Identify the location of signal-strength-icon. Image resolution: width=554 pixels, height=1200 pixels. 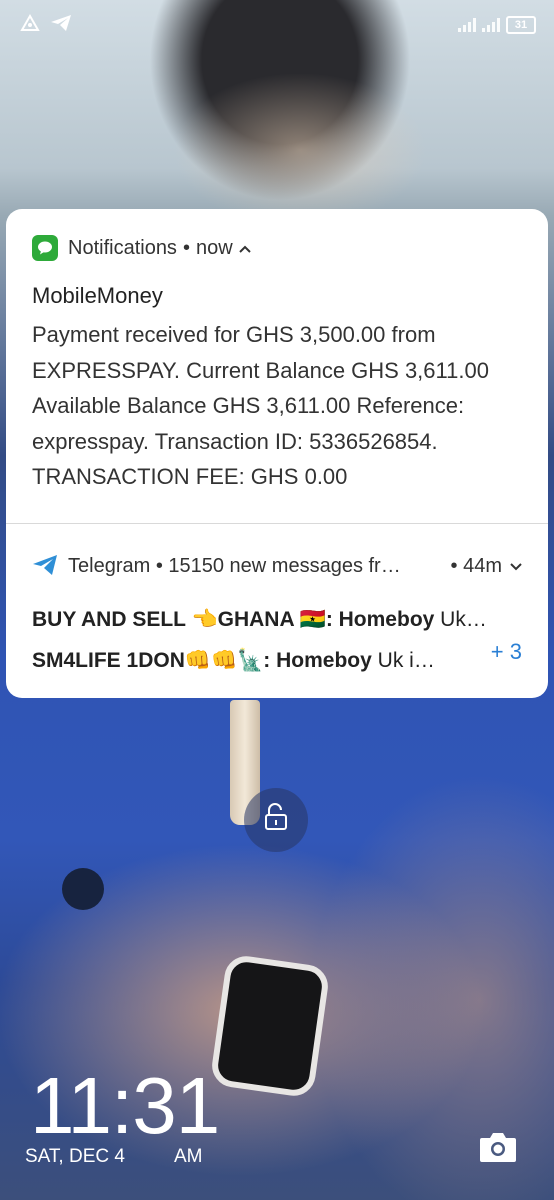
(467, 25).